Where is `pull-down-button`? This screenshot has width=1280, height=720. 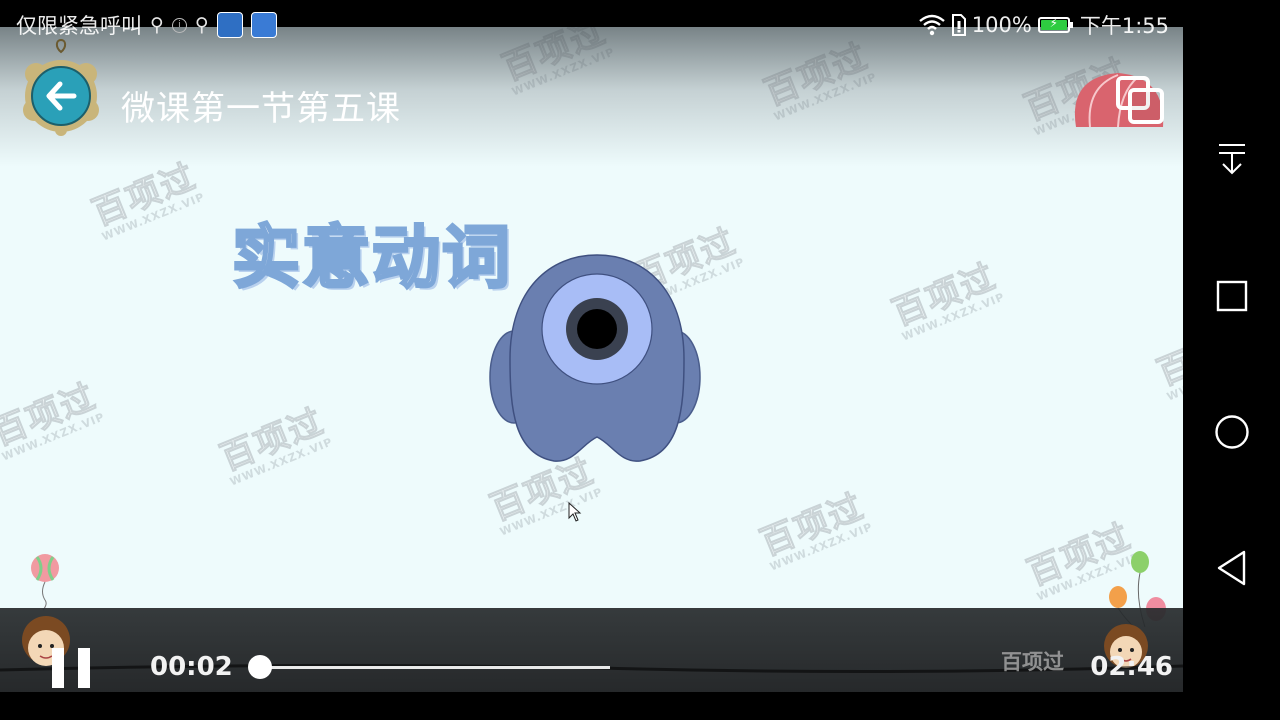
pull-down-button is located at coordinates (1232, 160).